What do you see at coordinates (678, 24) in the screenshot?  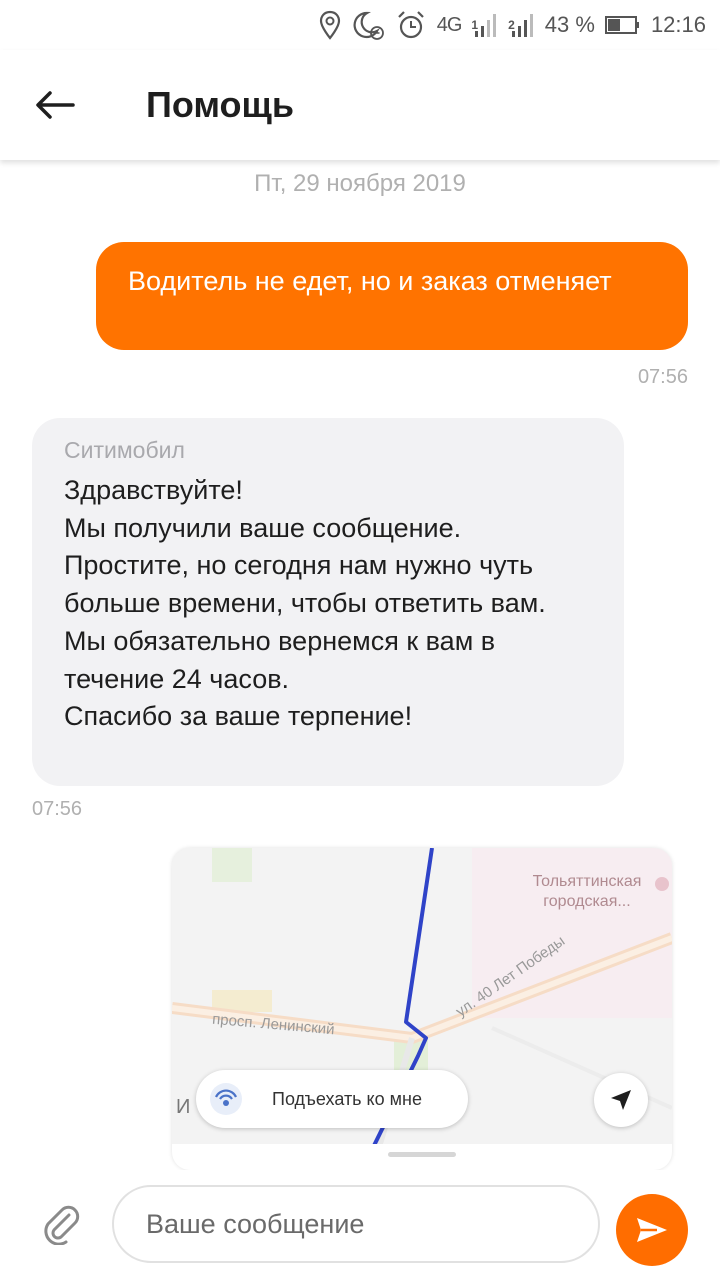 I see `status-time: 12:16` at bounding box center [678, 24].